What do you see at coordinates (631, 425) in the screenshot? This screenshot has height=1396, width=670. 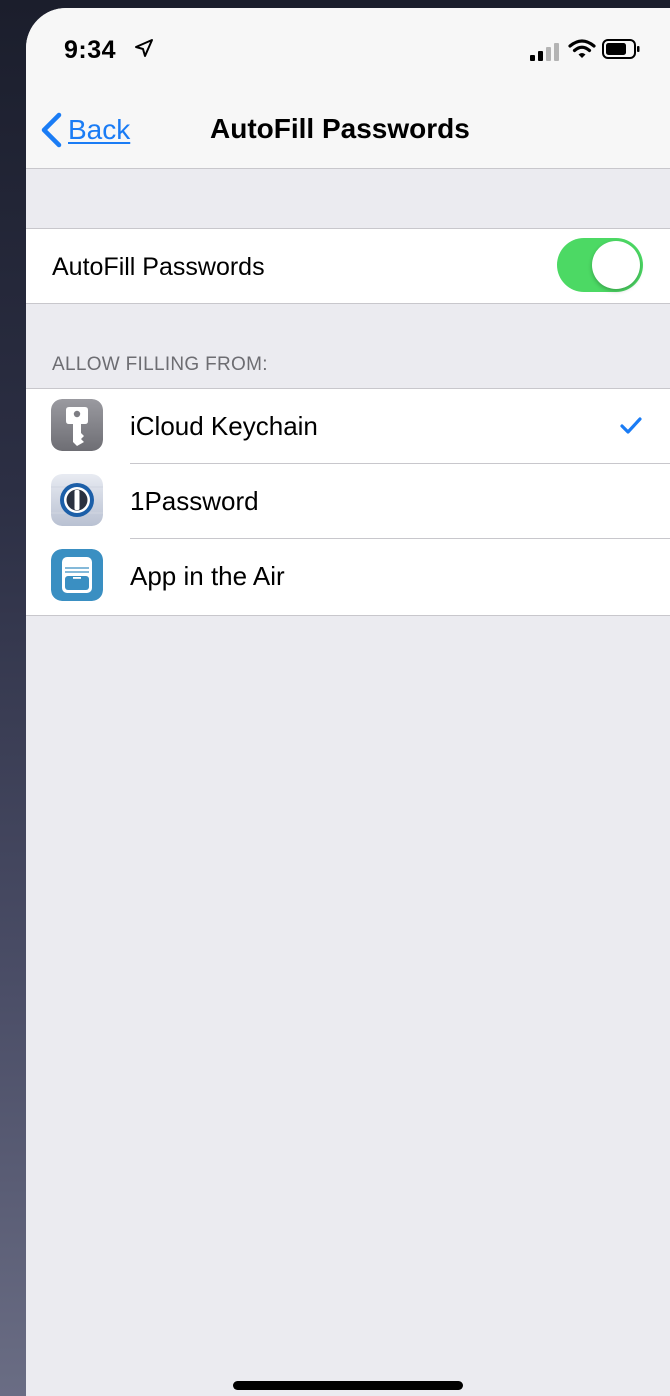 I see `checkmark-icon` at bounding box center [631, 425].